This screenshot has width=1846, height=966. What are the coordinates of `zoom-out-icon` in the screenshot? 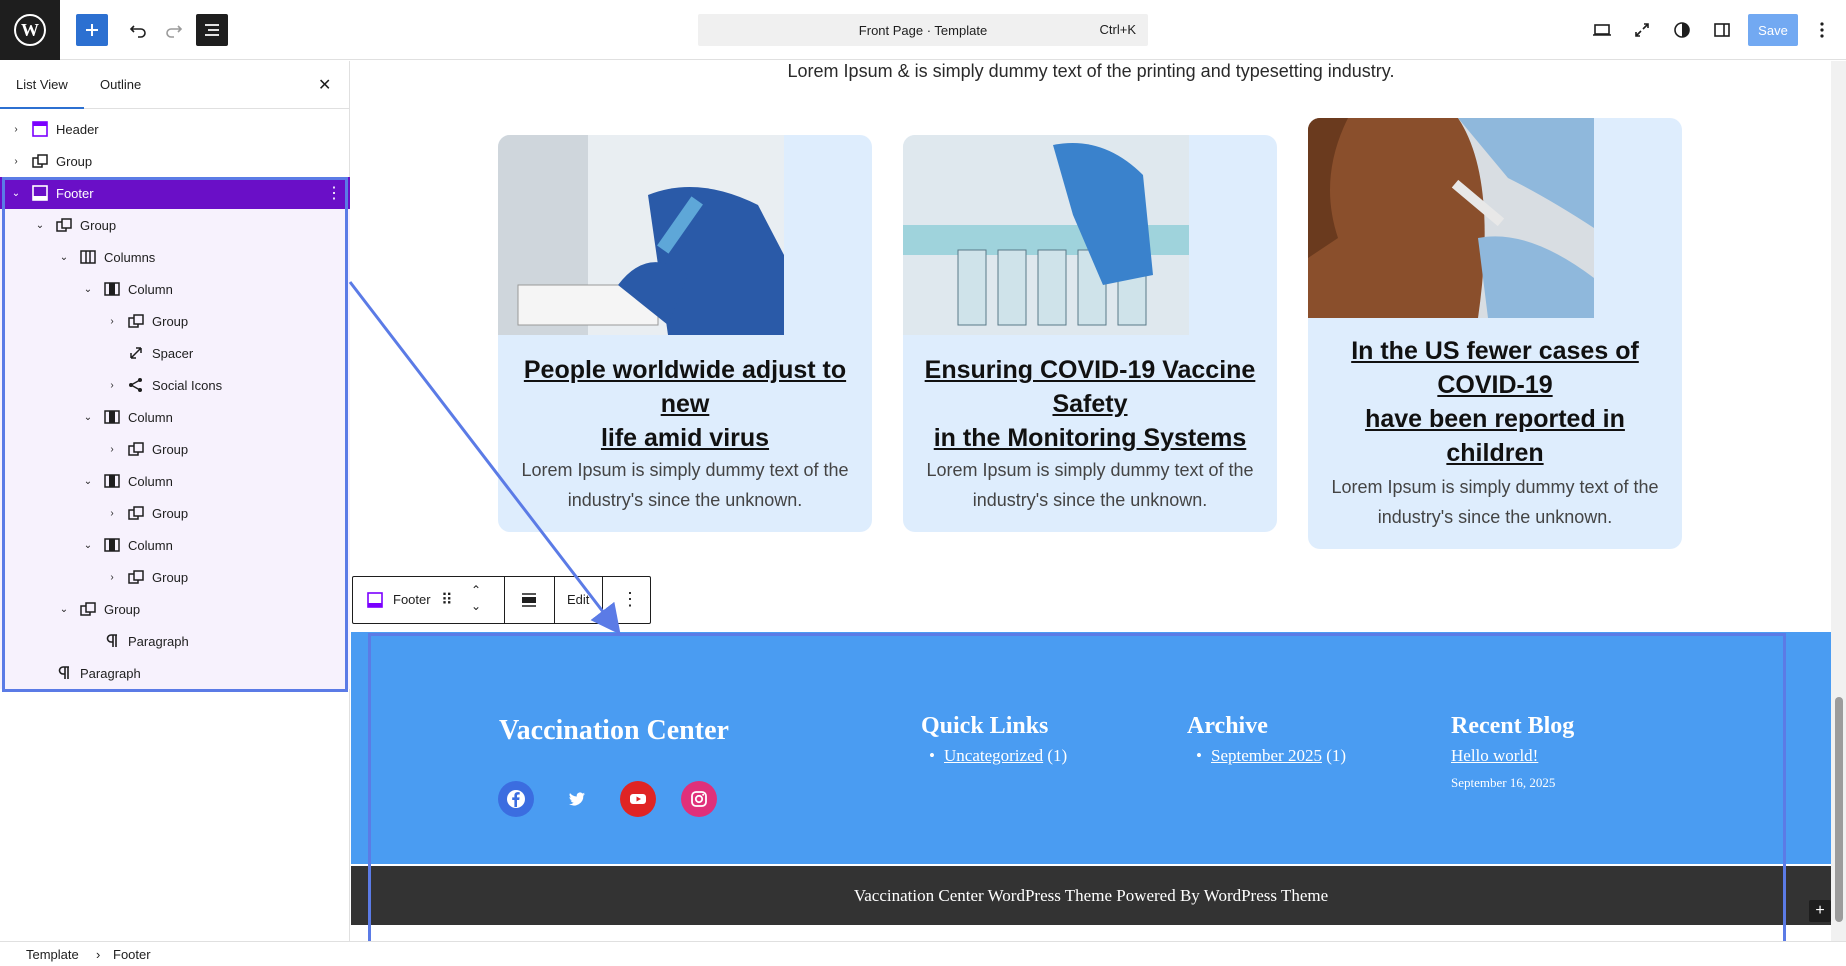 It's located at (1642, 30).